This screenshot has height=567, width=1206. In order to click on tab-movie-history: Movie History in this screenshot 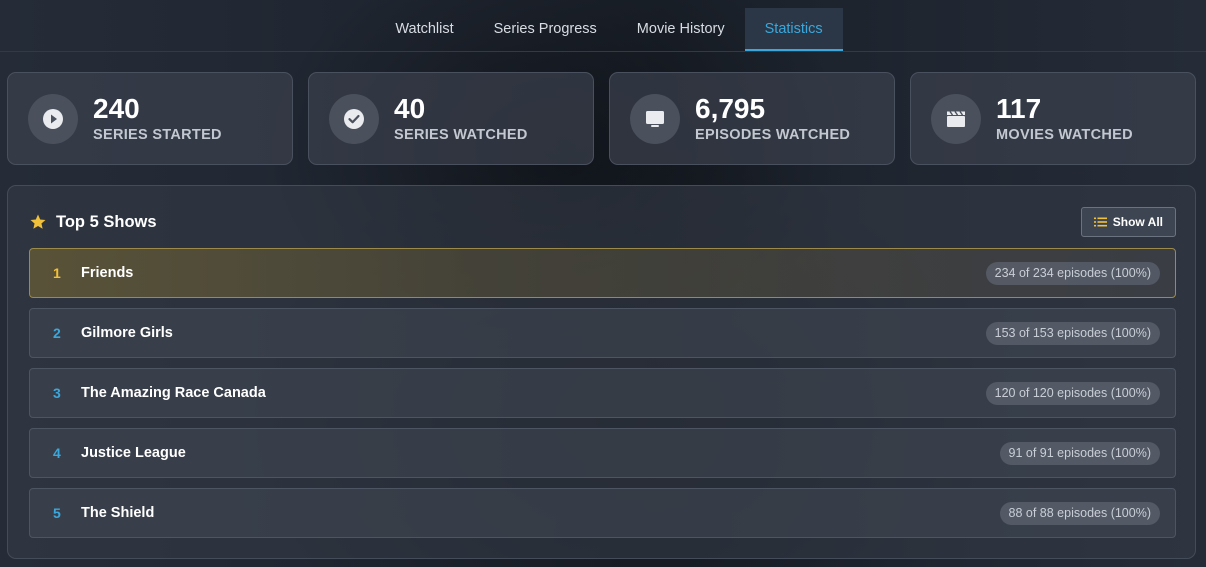, I will do `click(681, 29)`.